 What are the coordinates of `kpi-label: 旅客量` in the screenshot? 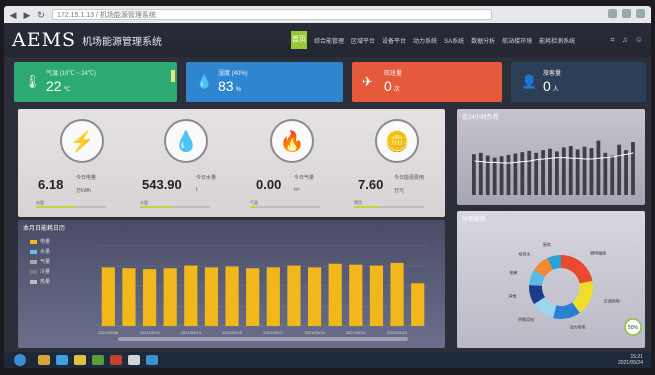 It's located at (552, 74).